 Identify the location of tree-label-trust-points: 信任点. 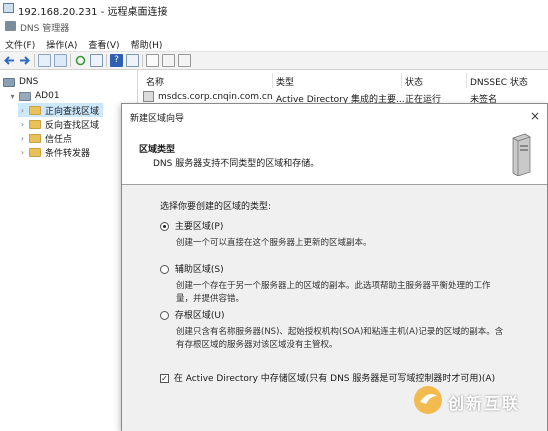
(59, 139).